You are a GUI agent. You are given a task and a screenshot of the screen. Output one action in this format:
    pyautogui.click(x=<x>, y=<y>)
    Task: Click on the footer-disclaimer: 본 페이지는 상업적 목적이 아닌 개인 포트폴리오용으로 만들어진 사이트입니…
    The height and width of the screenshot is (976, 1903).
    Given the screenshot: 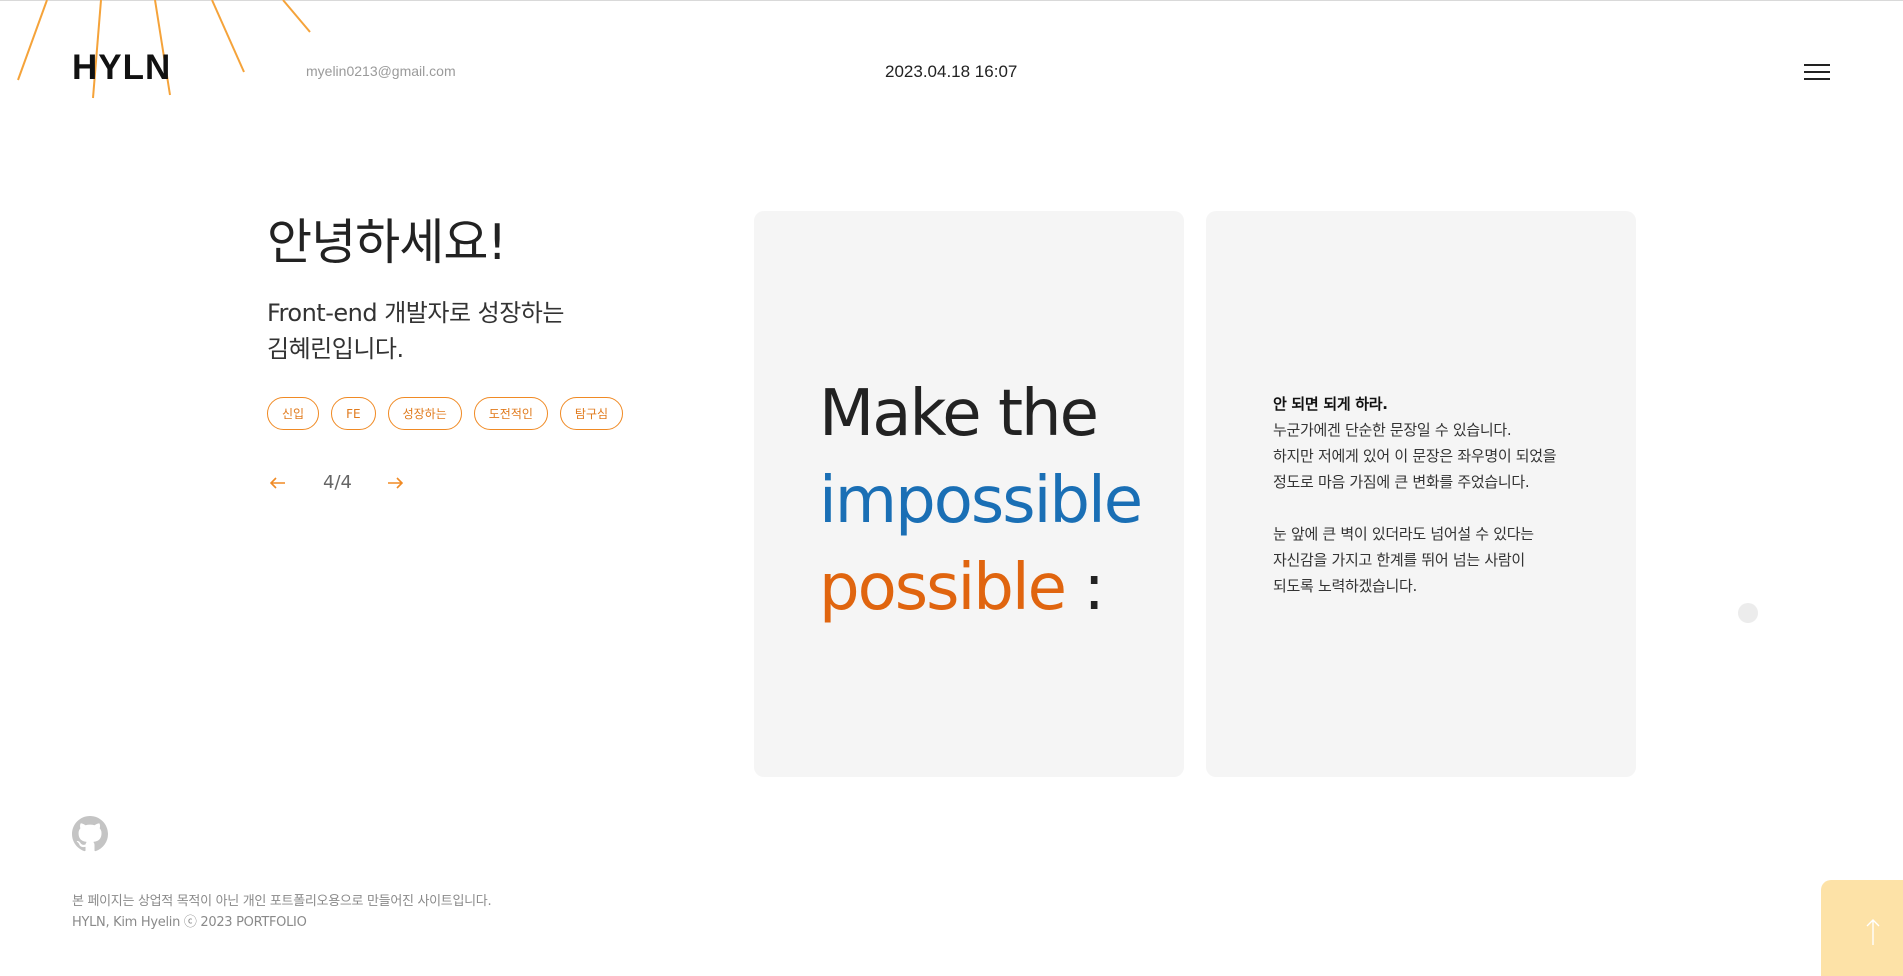 What is the action you would take?
    pyautogui.click(x=282, y=901)
    